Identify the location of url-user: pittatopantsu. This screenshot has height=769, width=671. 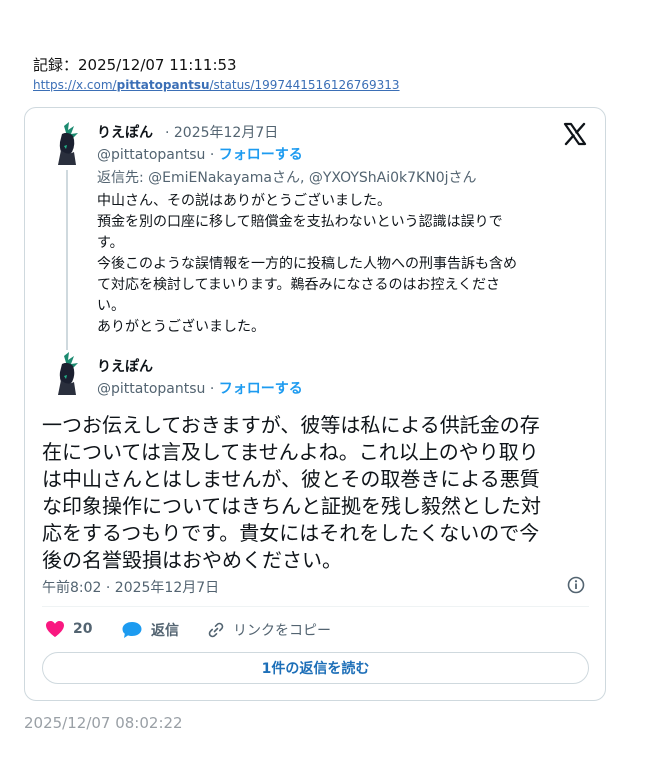
(163, 85).